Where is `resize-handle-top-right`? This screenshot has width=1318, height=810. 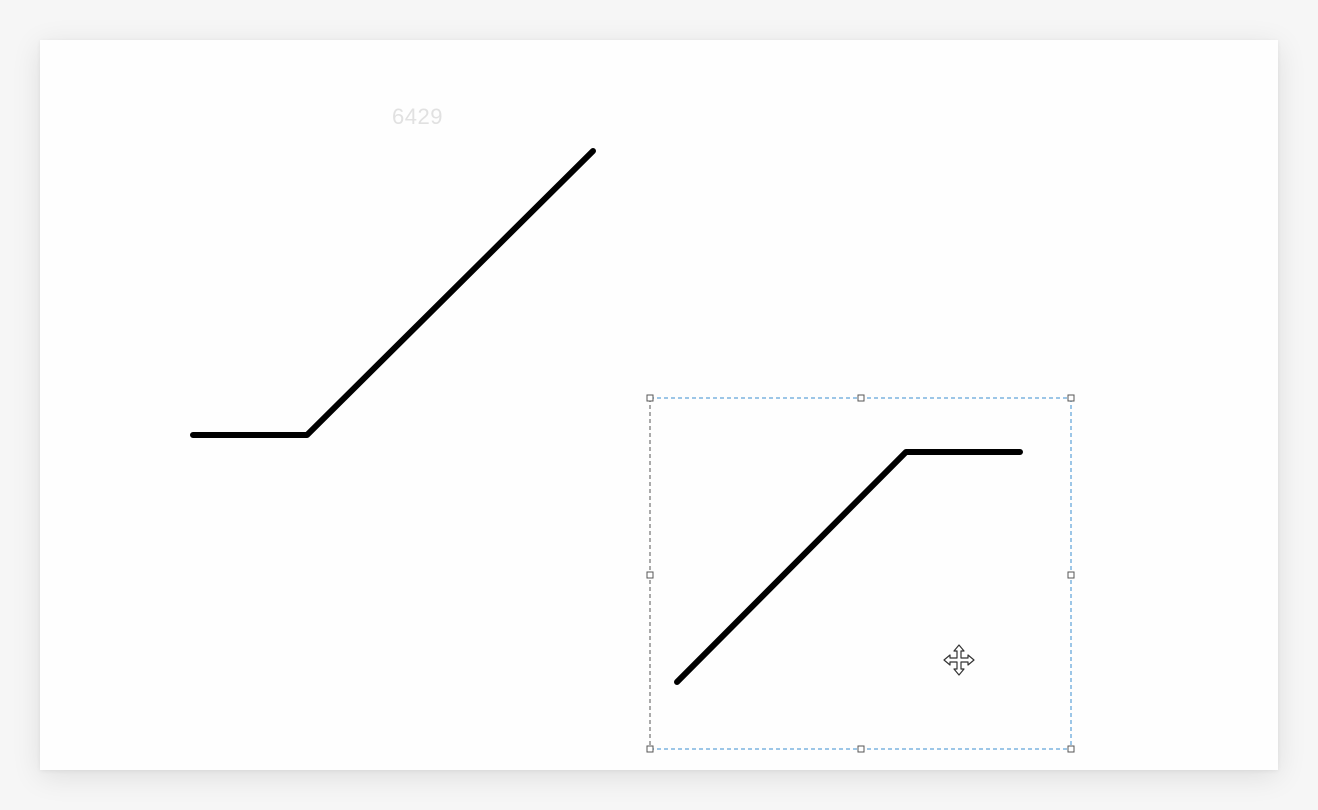 resize-handle-top-right is located at coordinates (1071, 398).